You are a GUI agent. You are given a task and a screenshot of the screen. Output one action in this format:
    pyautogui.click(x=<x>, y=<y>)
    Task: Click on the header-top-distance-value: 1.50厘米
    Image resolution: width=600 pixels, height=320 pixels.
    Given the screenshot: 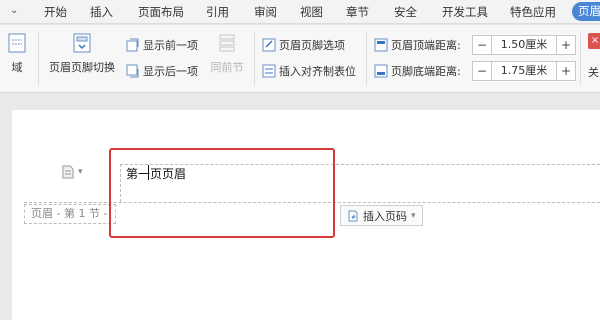 What is the action you would take?
    pyautogui.click(x=524, y=45)
    